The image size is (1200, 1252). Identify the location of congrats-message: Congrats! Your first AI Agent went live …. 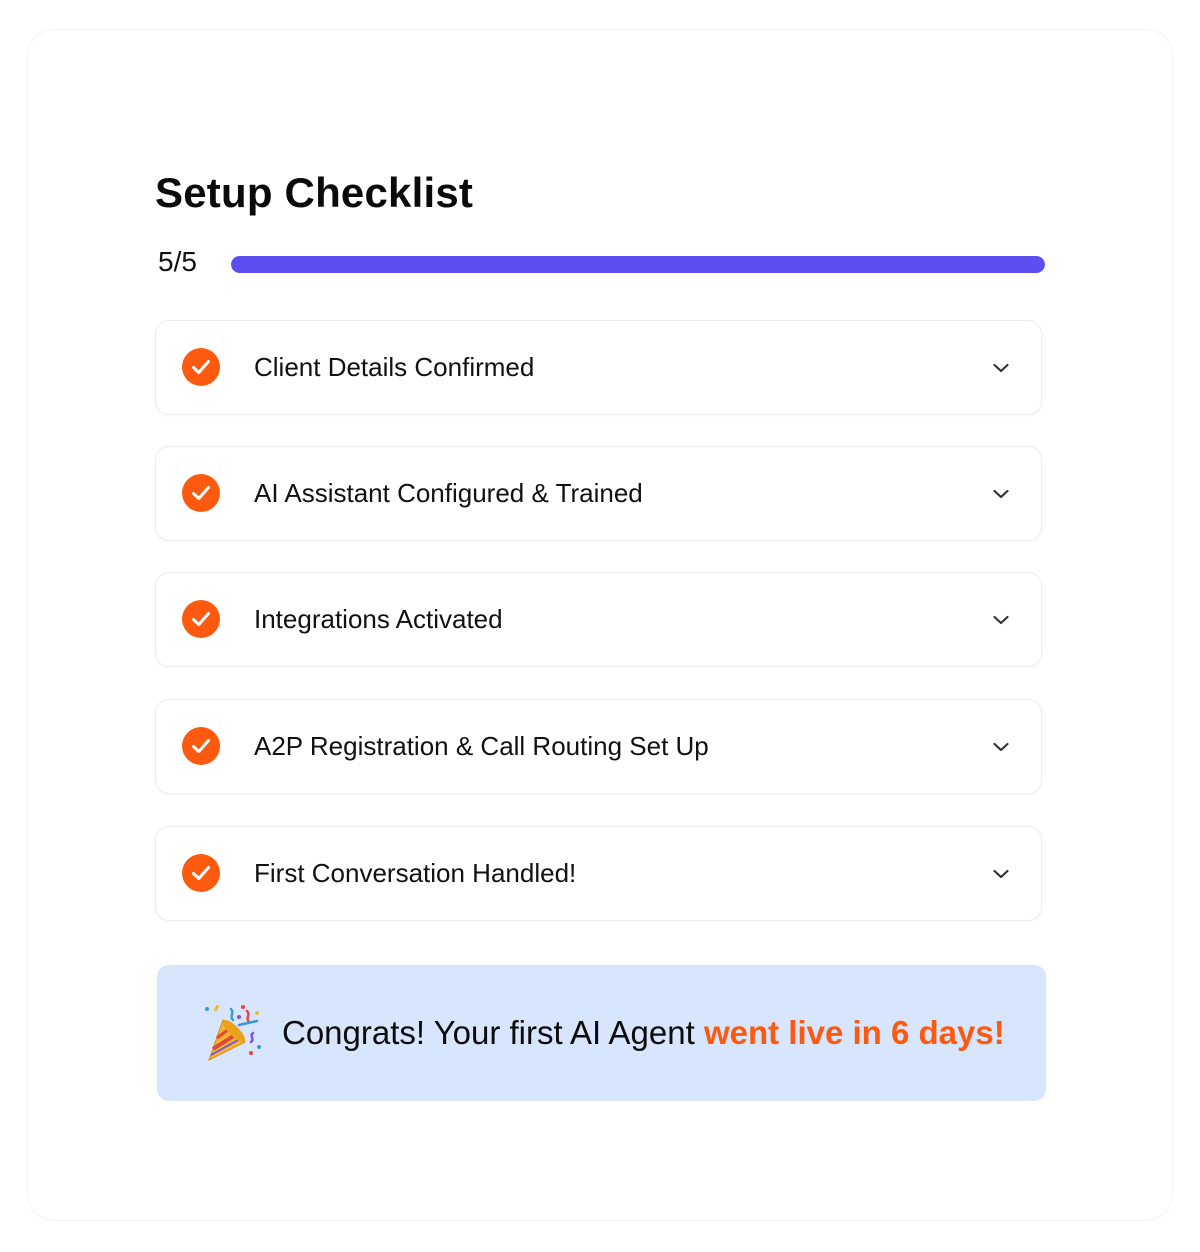
(643, 1033).